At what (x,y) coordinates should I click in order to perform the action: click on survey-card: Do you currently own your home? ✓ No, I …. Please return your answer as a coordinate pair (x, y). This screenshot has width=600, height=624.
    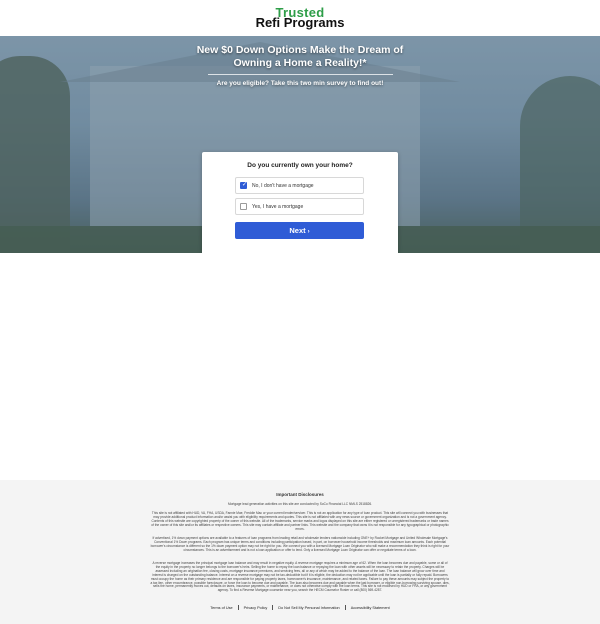
    Looking at the image, I should click on (300, 202).